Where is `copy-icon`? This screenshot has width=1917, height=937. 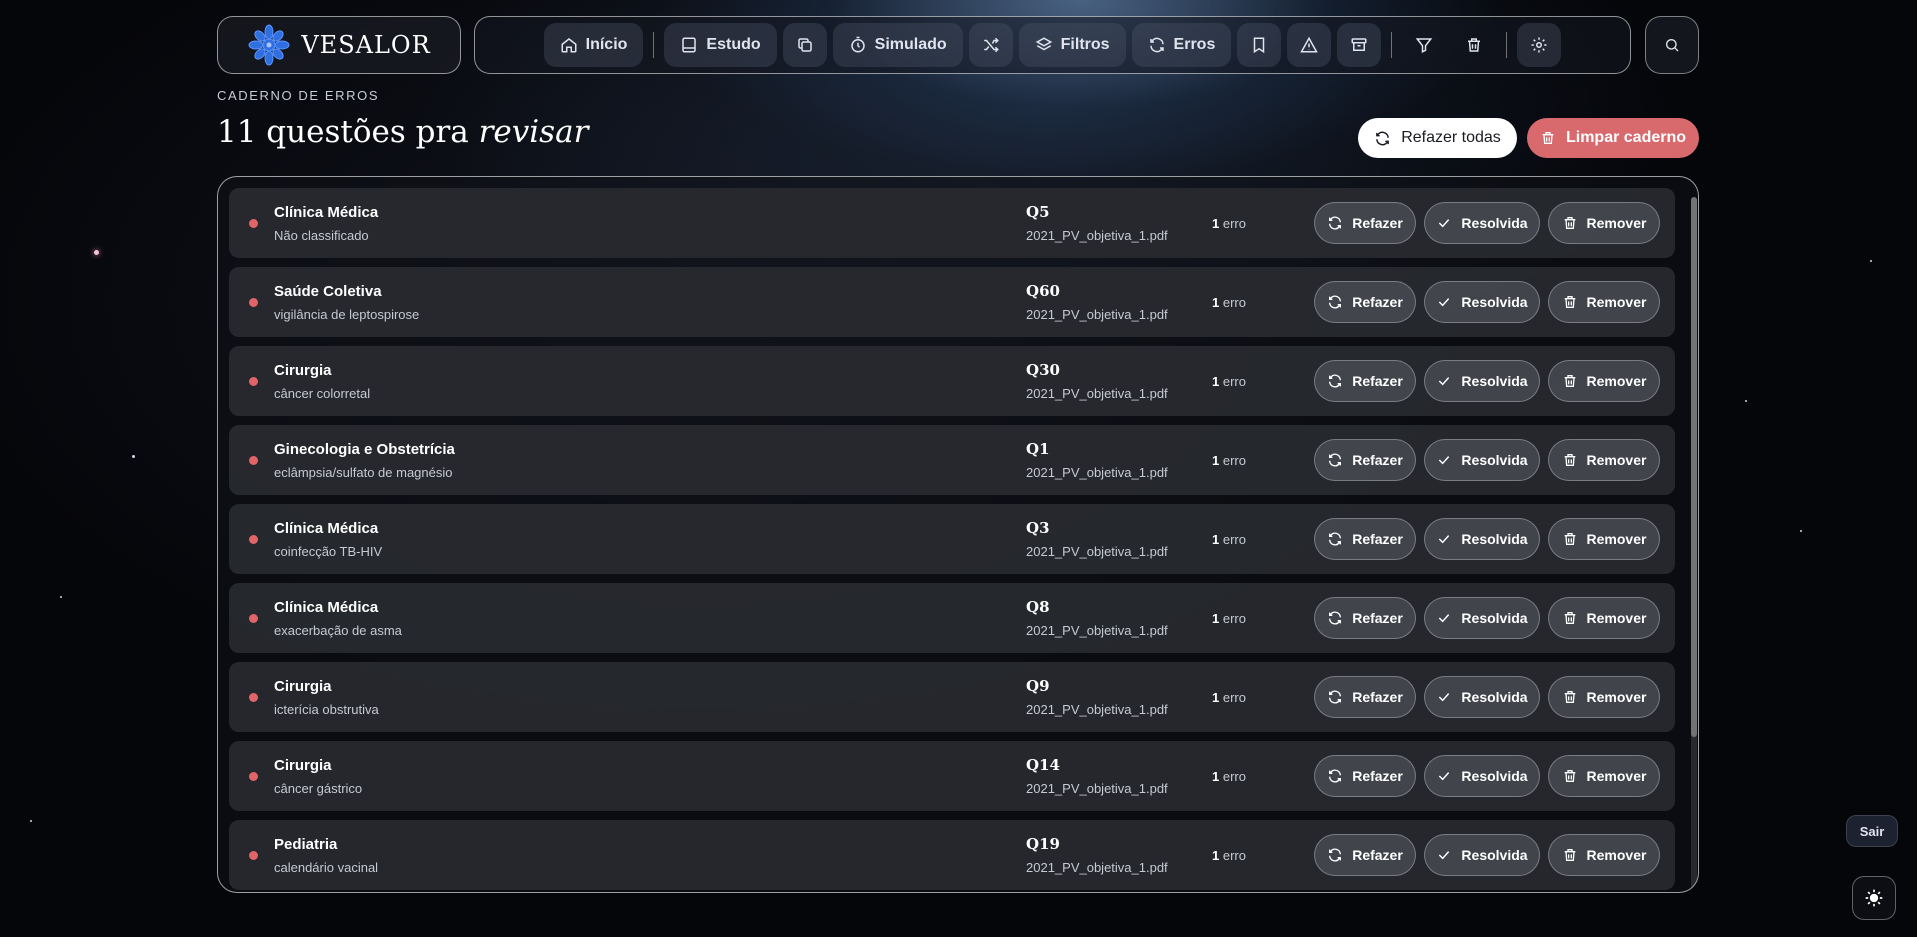
copy-icon is located at coordinates (804, 45).